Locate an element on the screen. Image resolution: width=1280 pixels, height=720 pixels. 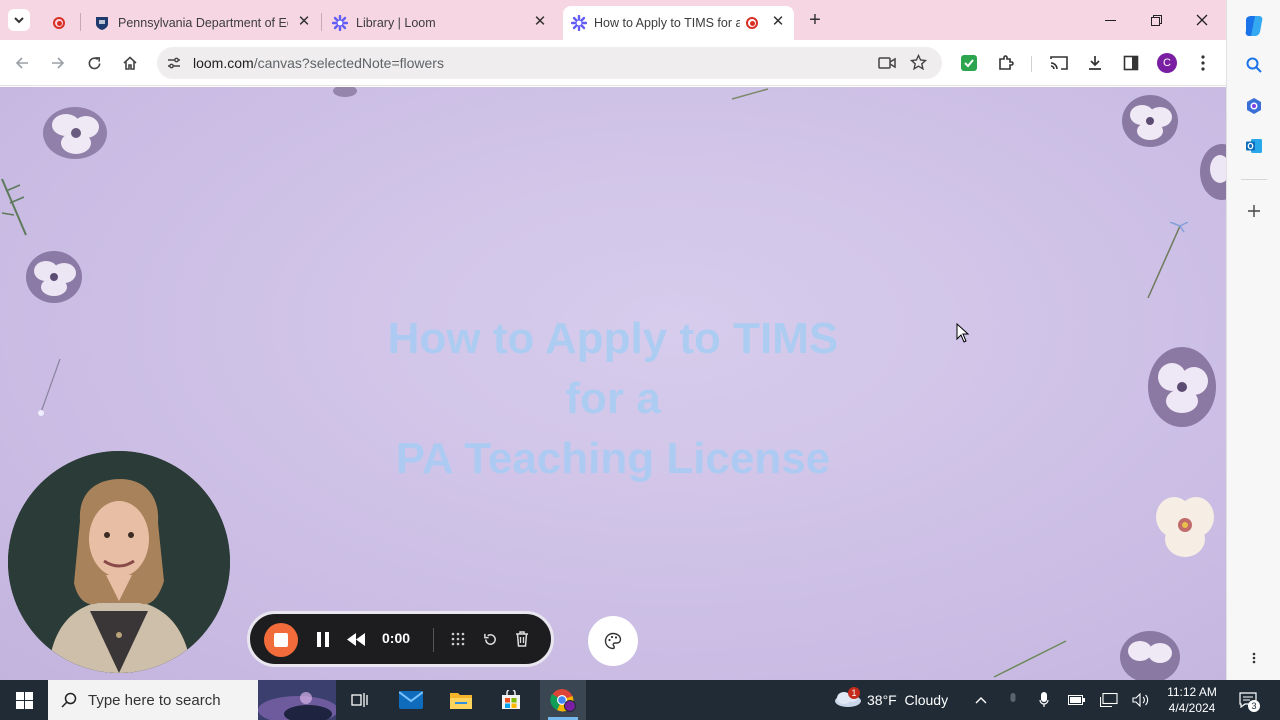
outlook-icon is located at coordinates (1254, 146).